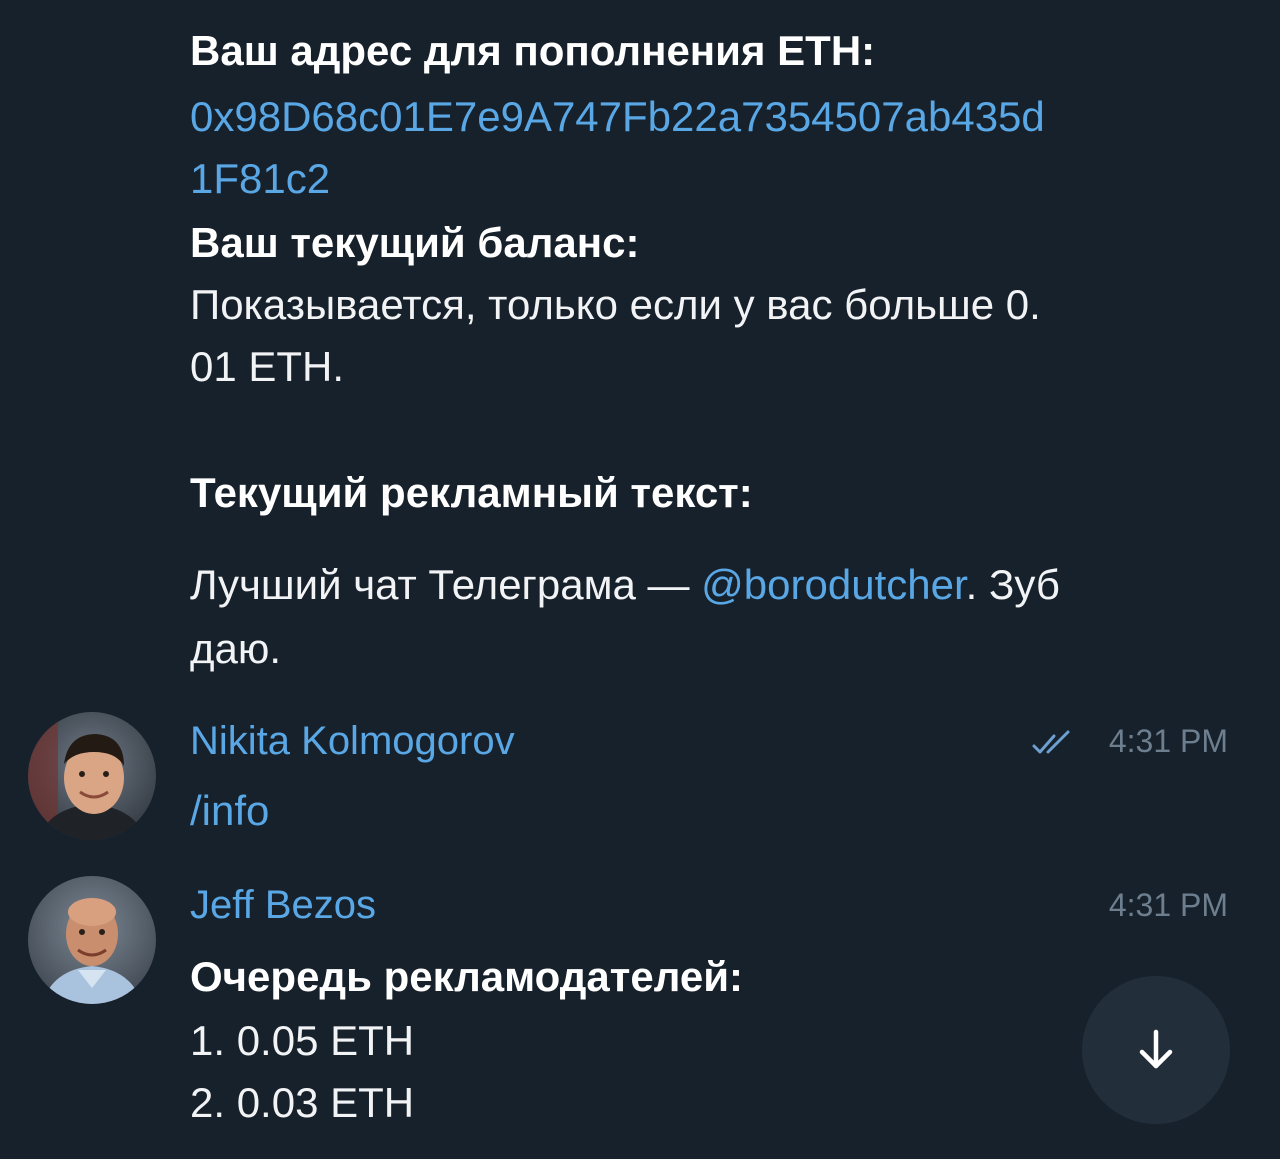 The height and width of the screenshot is (1159, 1280). What do you see at coordinates (680, 811) in the screenshot?
I see `command-link: /info` at bounding box center [680, 811].